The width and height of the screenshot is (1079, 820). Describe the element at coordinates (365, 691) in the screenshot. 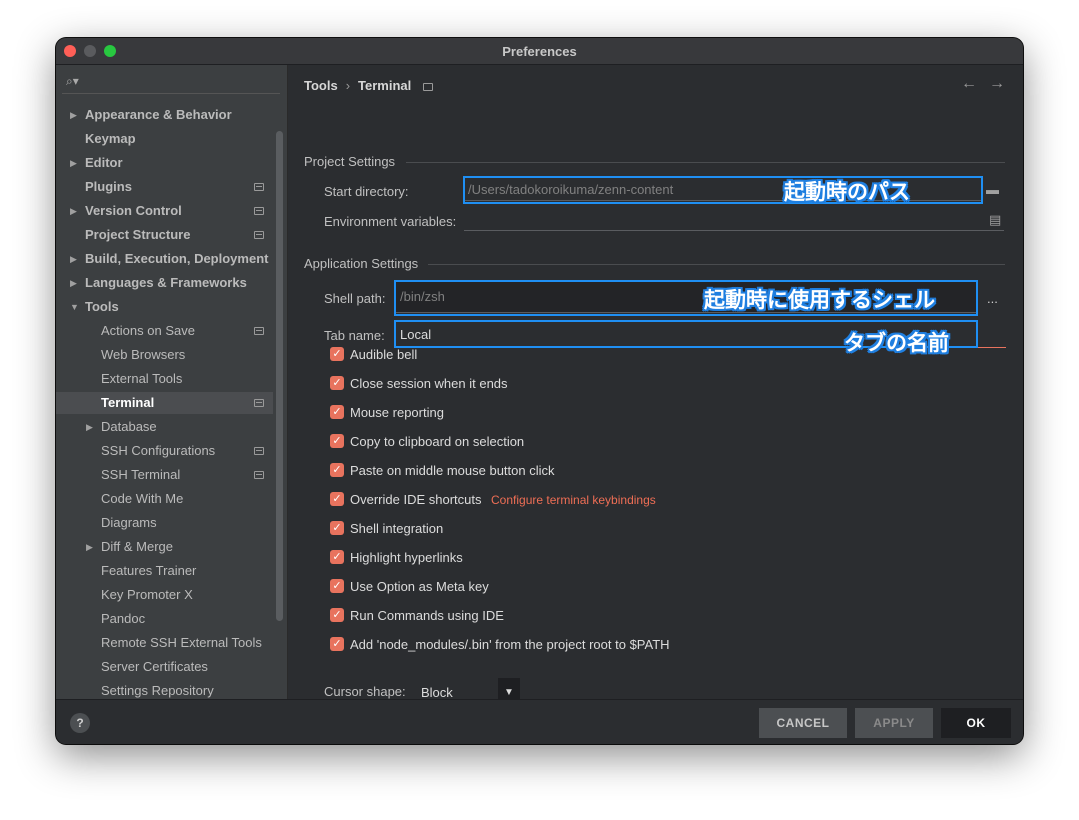

I see `cursor-shape-label: Cursor shape:` at that location.